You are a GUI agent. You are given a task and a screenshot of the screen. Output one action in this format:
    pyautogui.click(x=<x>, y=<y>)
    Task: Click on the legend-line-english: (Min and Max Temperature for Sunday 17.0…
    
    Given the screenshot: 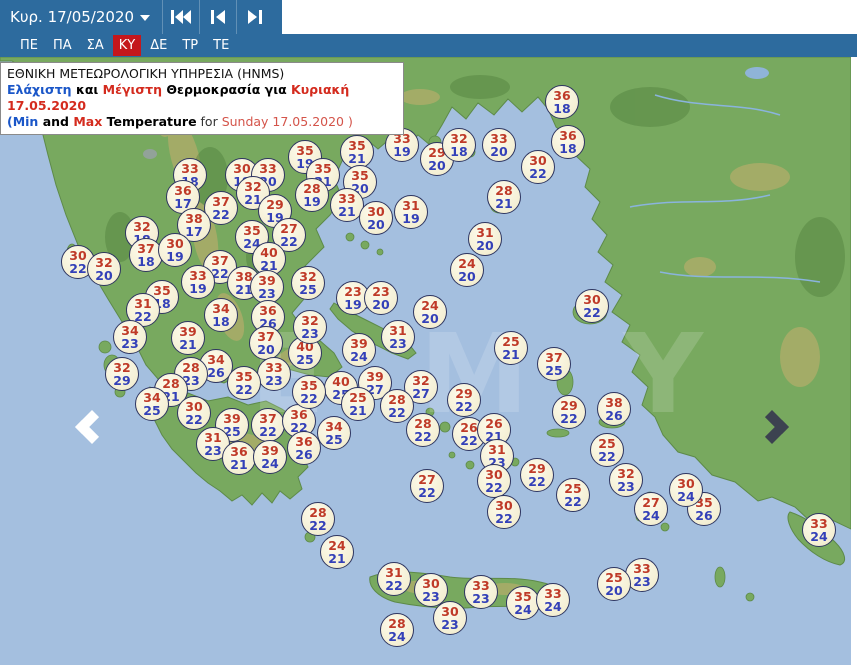 What is the action you would take?
    pyautogui.click(x=202, y=122)
    